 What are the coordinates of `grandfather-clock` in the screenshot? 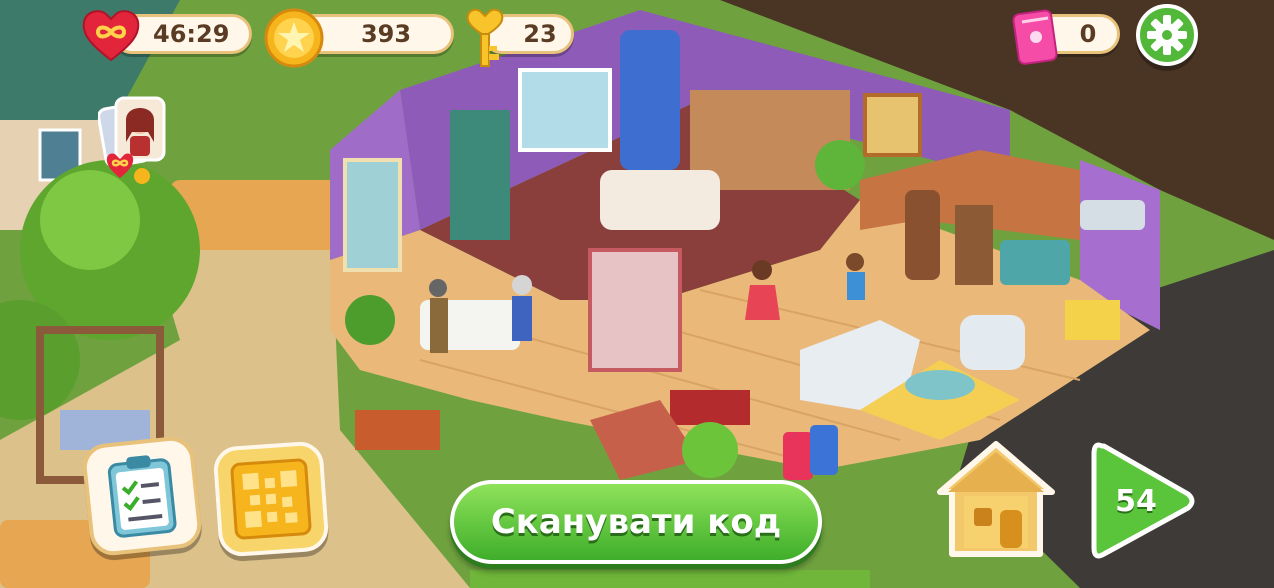 It's located at (922, 235).